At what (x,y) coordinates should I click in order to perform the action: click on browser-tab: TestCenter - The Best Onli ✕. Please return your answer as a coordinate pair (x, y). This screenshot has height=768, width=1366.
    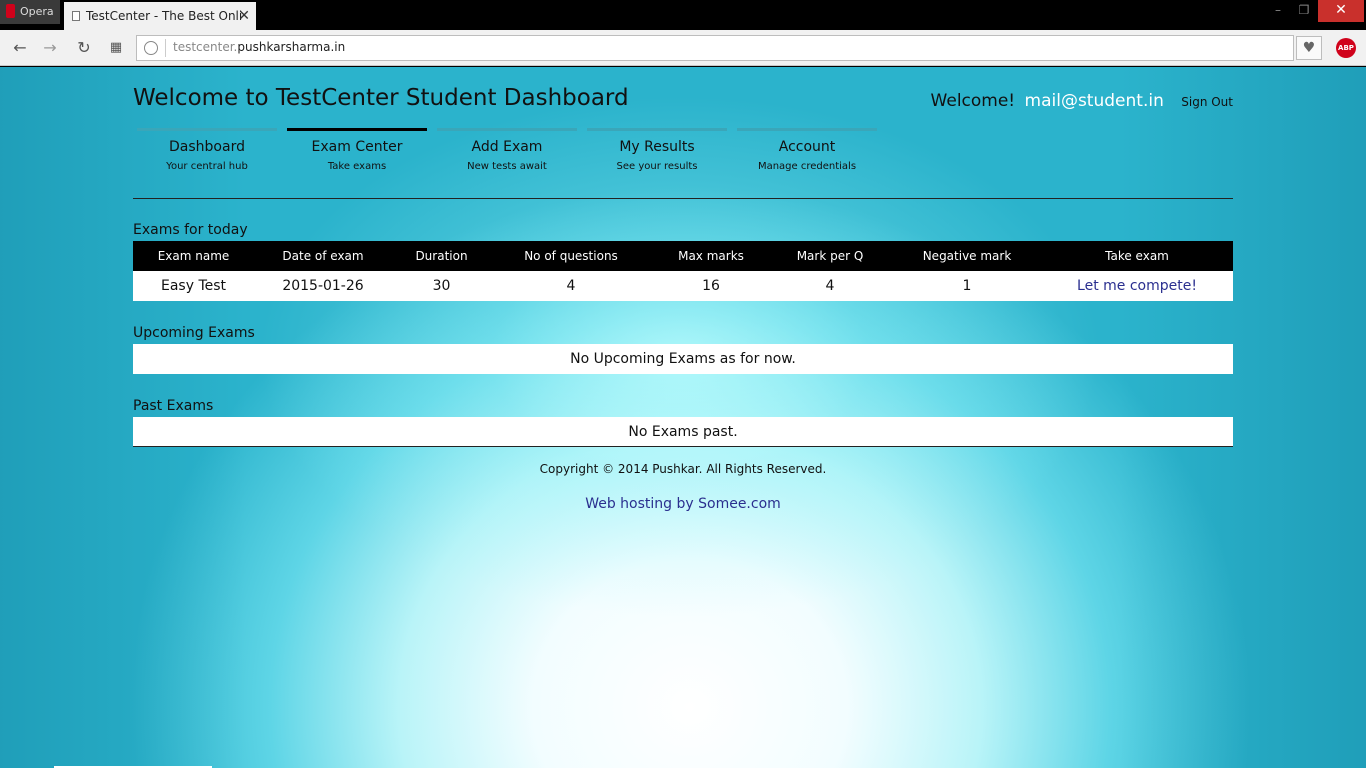
    Looking at the image, I should click on (160, 16).